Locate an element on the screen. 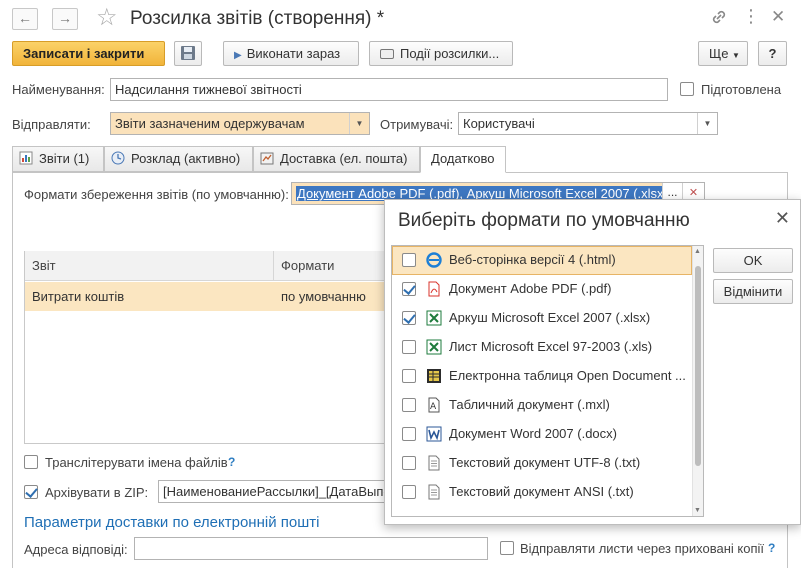 The height and width of the screenshot is (568, 801). list-item: Документ Adobe PDF (.pdf) is located at coordinates (542, 289).